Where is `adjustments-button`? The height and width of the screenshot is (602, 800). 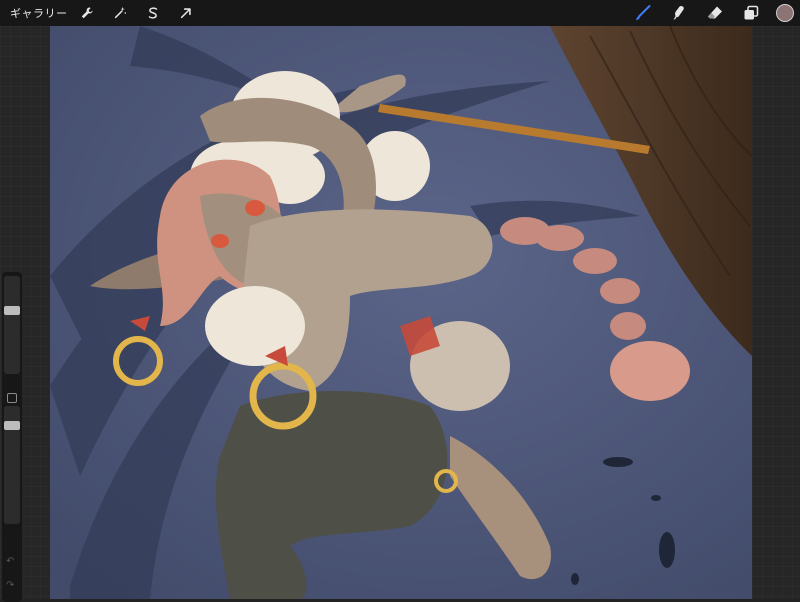 adjustments-button is located at coordinates (120, 13).